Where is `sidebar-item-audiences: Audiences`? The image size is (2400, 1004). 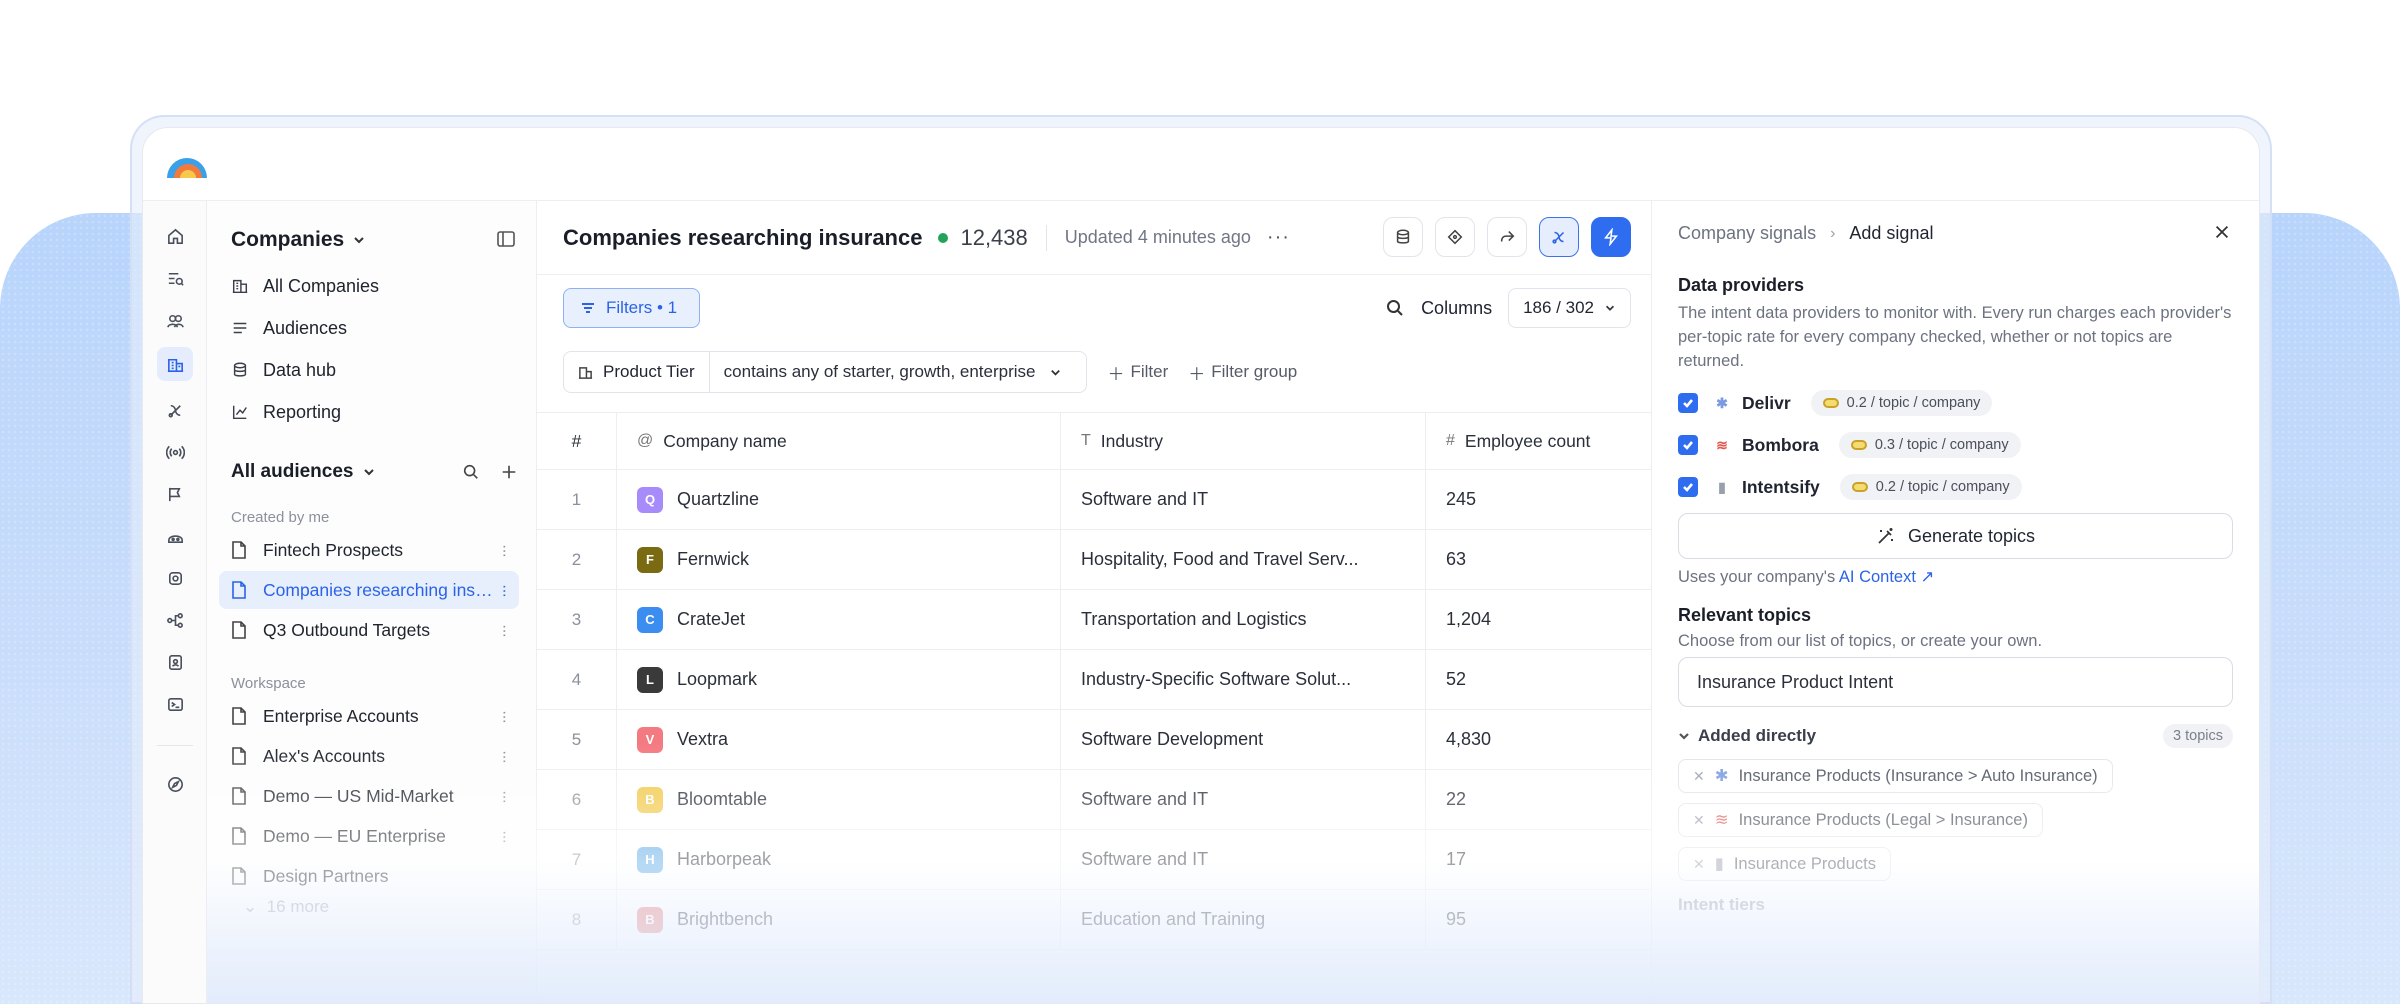
sidebar-item-audiences: Audiences is located at coordinates (289, 328).